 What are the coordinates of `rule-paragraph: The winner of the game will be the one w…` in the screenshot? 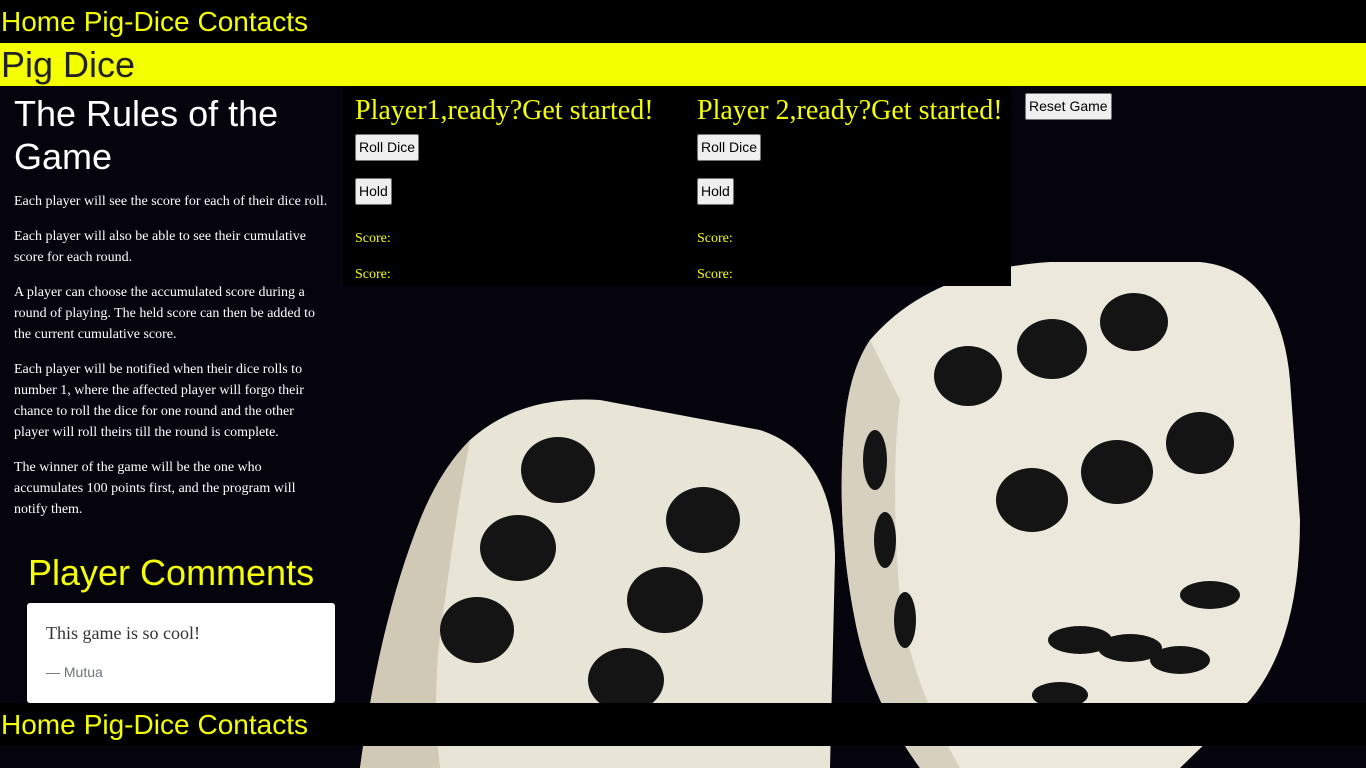 It's located at (155, 488).